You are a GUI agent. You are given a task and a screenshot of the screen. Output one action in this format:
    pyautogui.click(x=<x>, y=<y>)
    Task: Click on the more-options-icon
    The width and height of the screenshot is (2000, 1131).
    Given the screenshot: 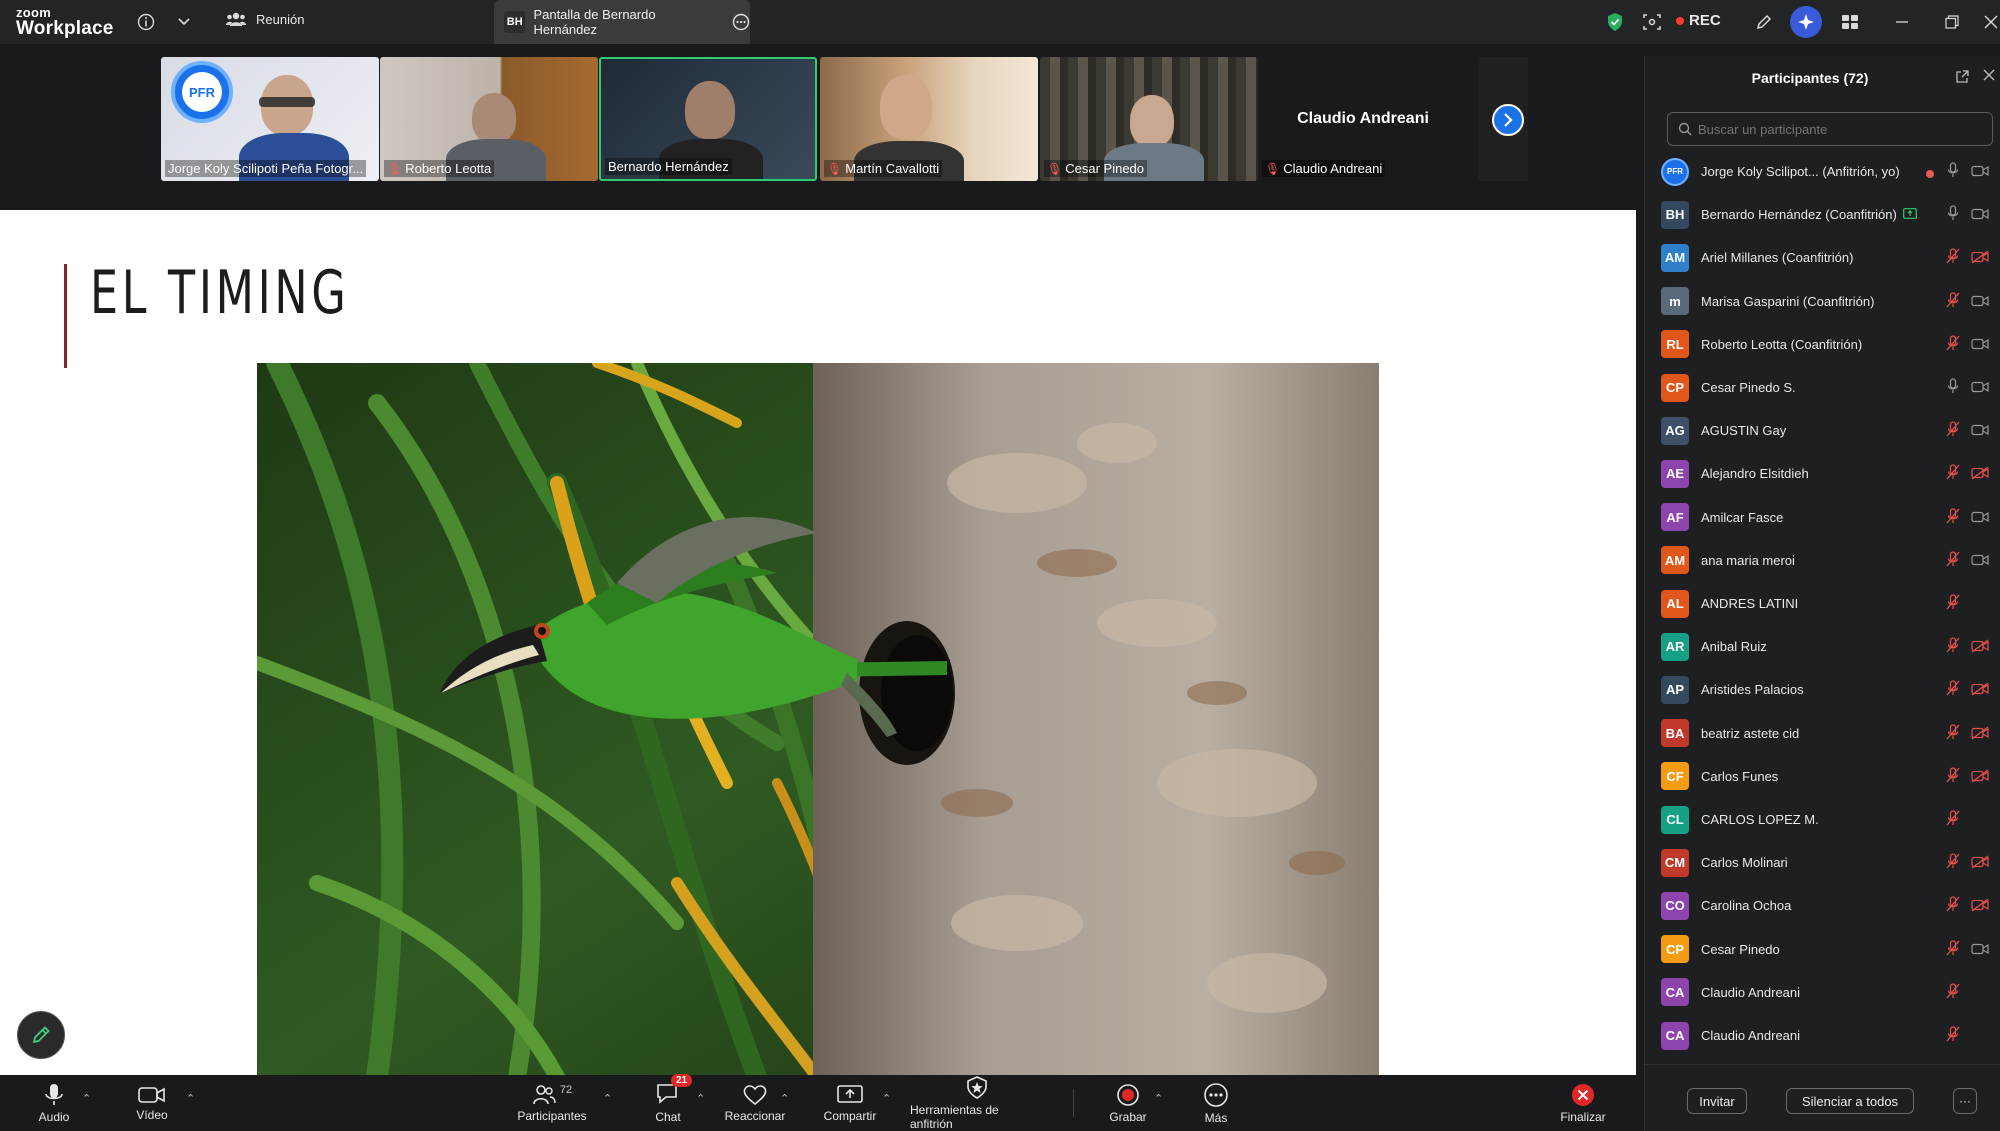 What is the action you would take?
    pyautogui.click(x=741, y=22)
    